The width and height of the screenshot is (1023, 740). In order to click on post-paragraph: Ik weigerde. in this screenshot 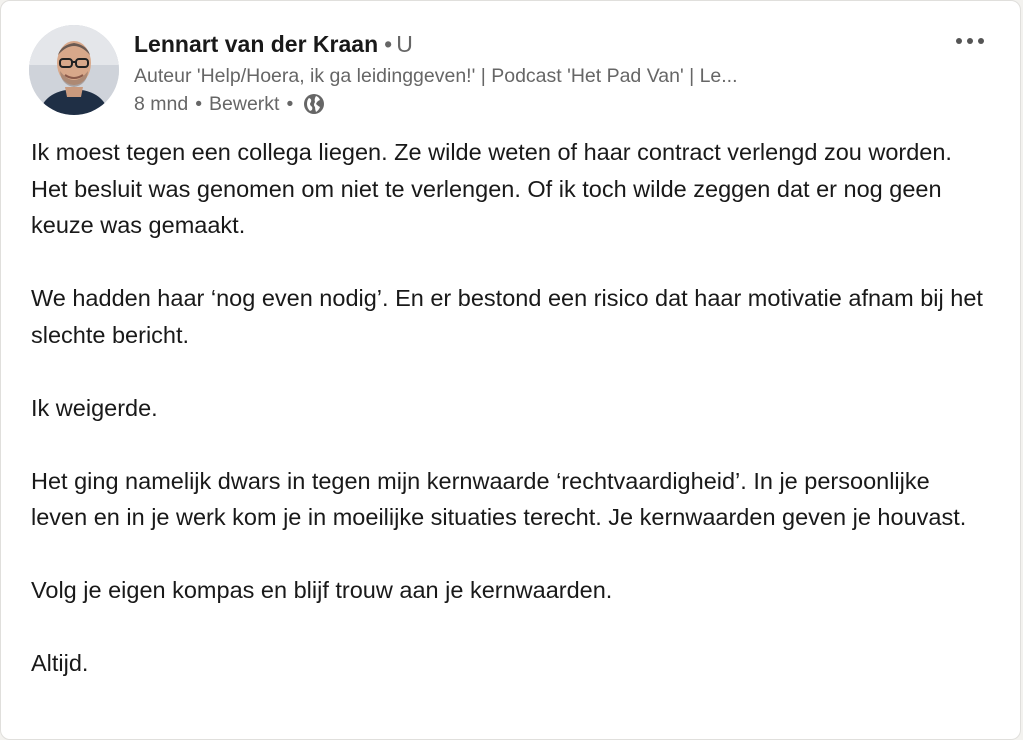, I will do `click(94, 407)`.